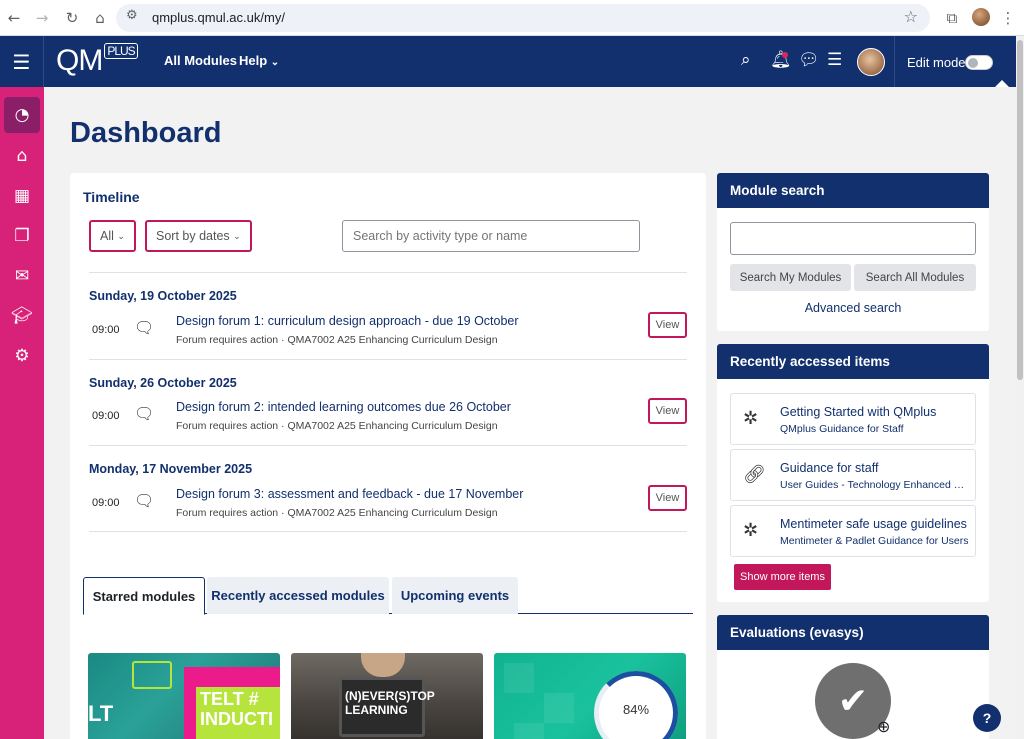 This screenshot has width=1024, height=739. Describe the element at coordinates (455, 595) in the screenshot. I see `tab-upcoming-events: Upcoming events` at that location.